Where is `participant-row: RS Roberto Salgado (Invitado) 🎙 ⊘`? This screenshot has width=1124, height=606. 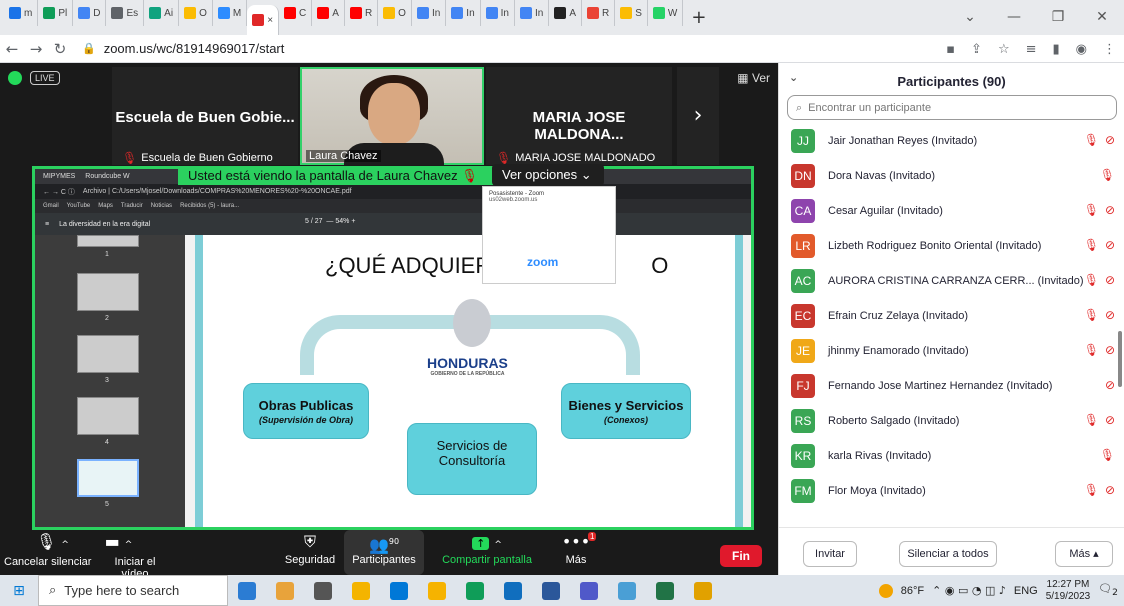 participant-row: RS Roberto Salgado (Invitado) 🎙 ⊘ is located at coordinates (951, 420).